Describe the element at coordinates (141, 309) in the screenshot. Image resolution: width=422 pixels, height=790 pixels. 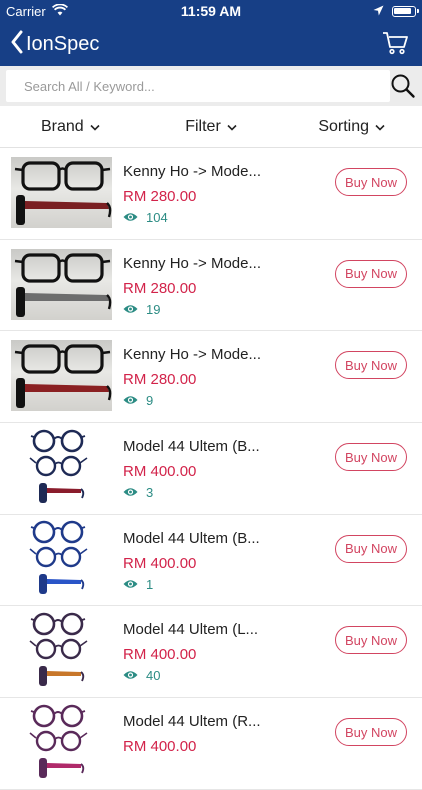
I see `view-count: 19` at that location.